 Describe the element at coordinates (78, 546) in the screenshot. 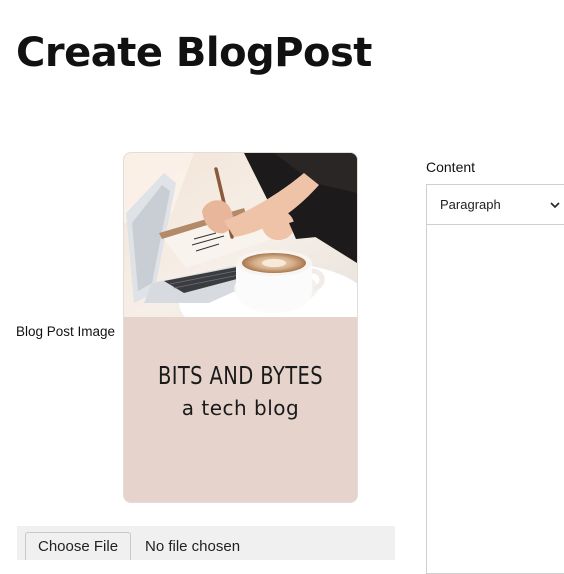

I see `choose-file-button: Choose File` at that location.